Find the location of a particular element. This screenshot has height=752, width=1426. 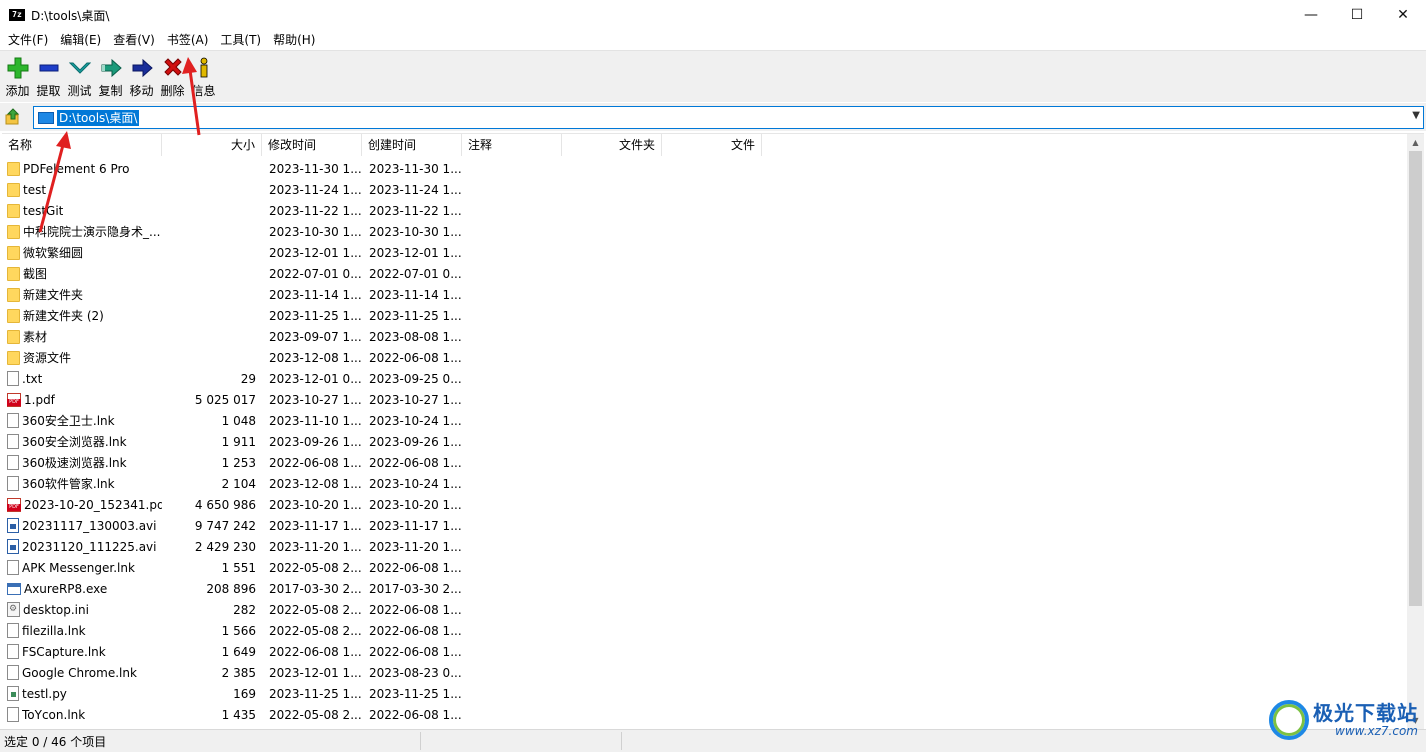

menu-bookmarks: 书签(A) is located at coordinates (188, 40).